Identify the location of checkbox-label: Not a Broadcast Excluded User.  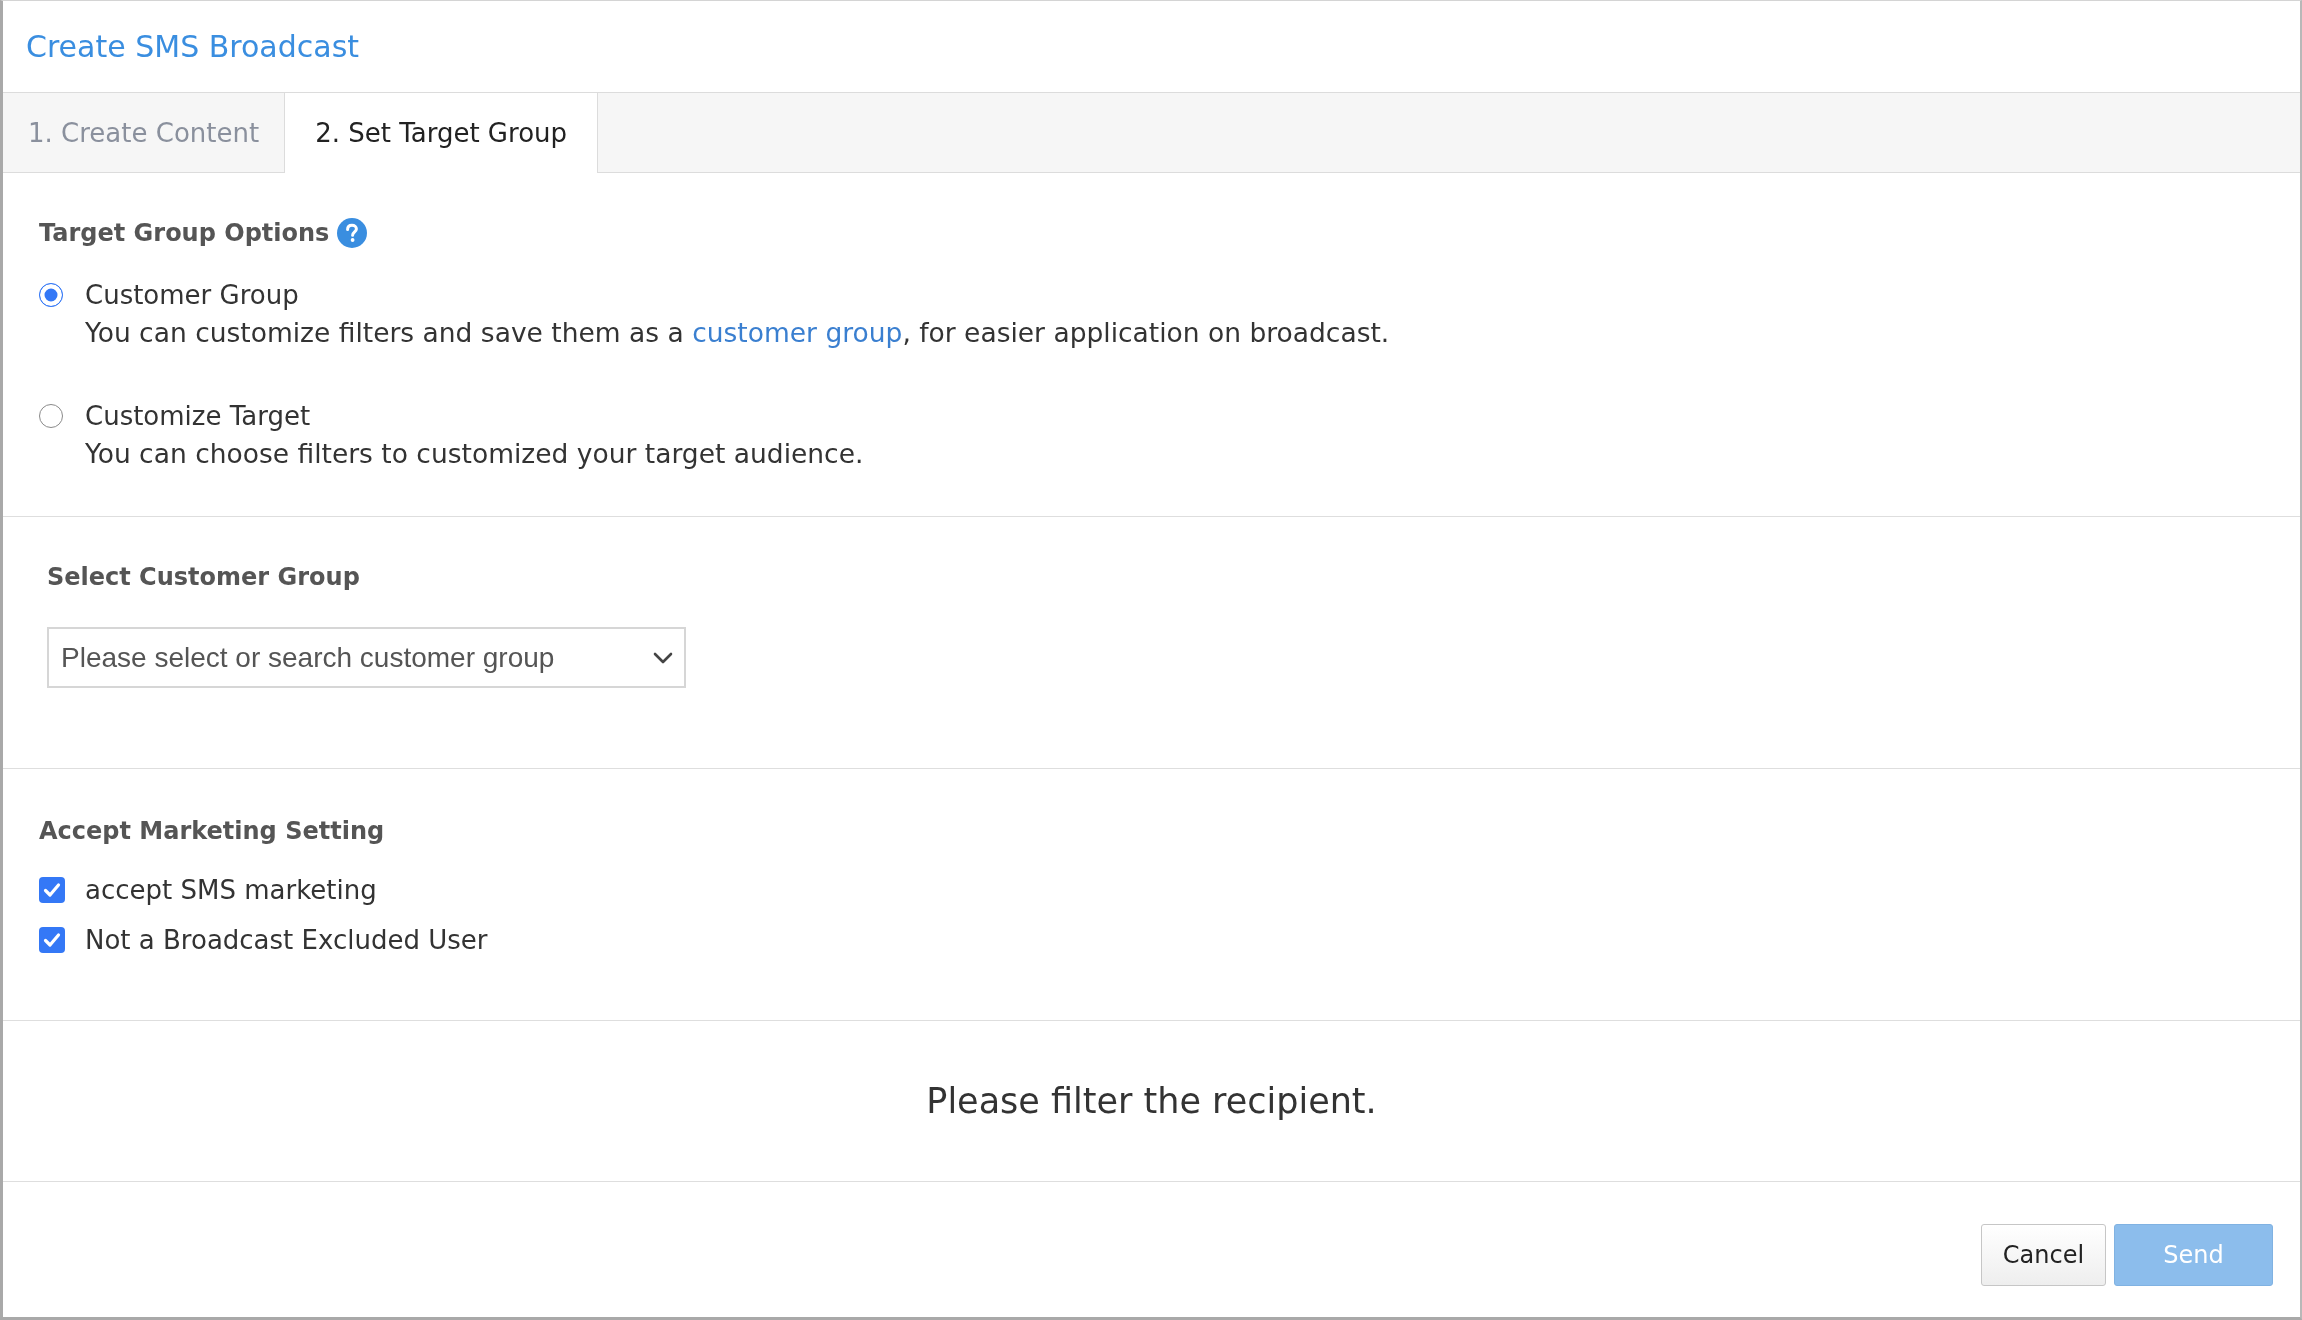
(286, 940).